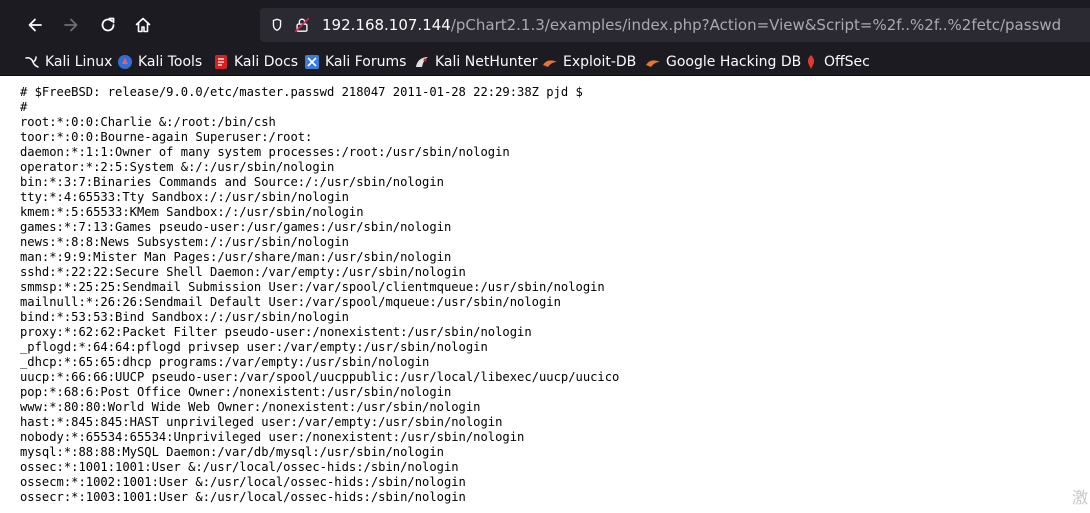  What do you see at coordinates (847, 62) in the screenshot?
I see `bookmark-label: OffSec` at bounding box center [847, 62].